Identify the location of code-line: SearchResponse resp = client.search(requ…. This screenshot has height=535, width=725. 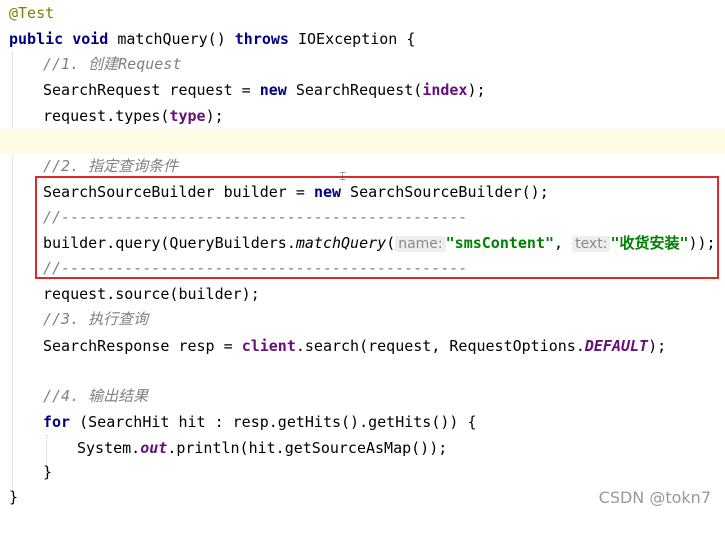
(362, 346).